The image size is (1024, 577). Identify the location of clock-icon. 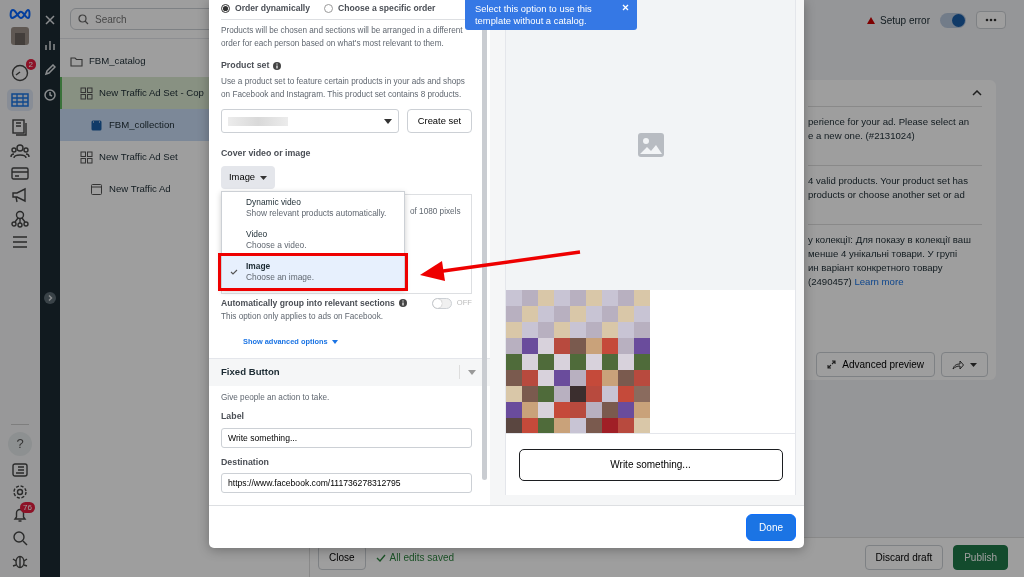
(50, 95).